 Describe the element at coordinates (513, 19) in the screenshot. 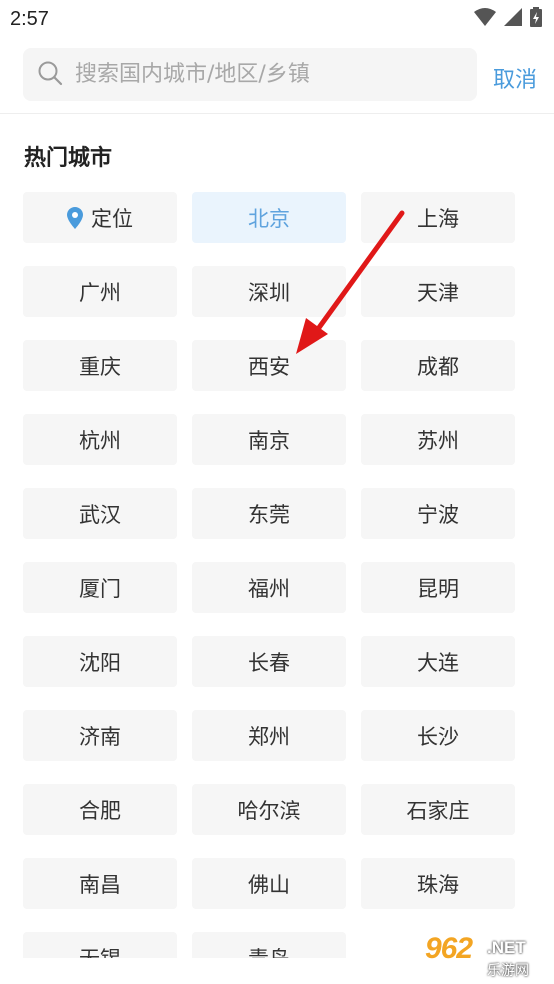

I see `signal-icon` at that location.